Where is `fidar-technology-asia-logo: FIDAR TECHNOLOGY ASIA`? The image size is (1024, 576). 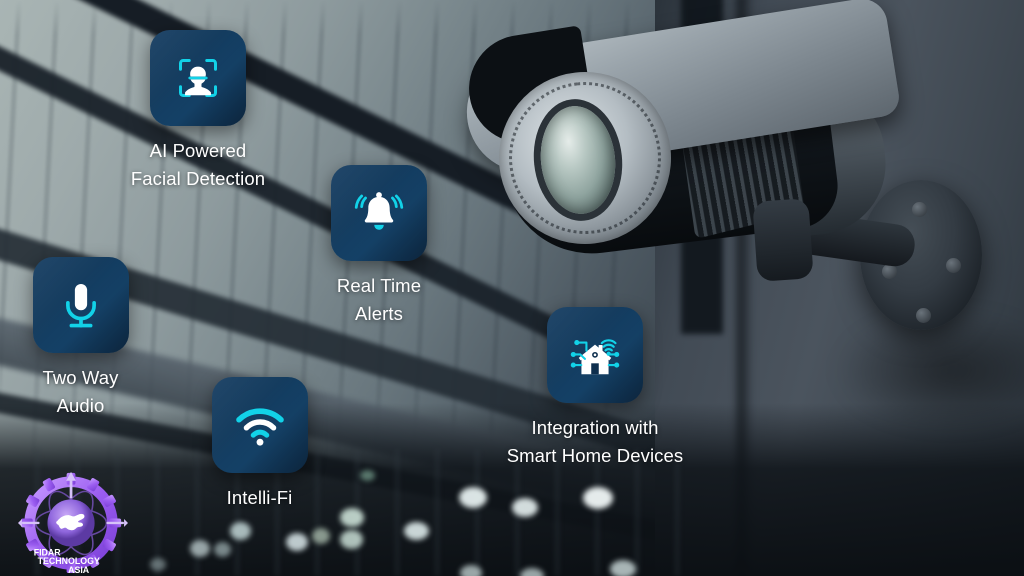 fidar-technology-asia-logo: FIDAR TECHNOLOGY ASIA is located at coordinates (73, 521).